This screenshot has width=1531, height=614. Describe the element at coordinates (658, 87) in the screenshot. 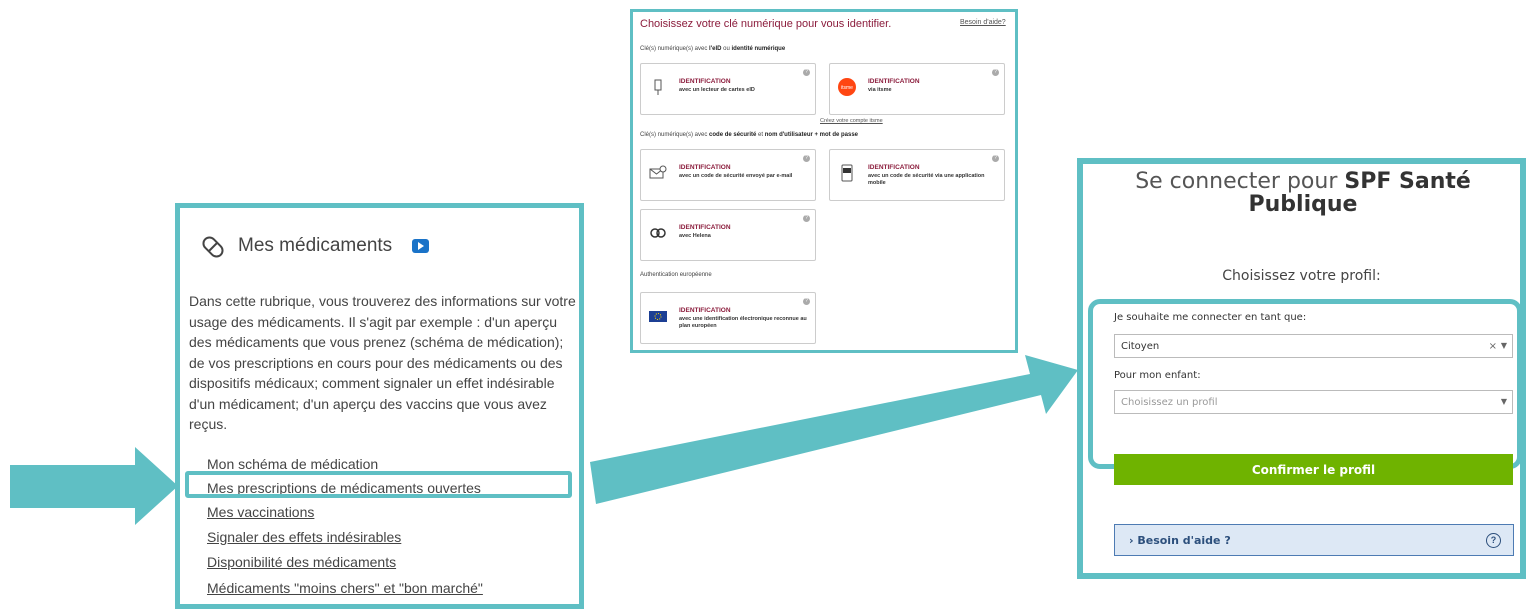

I see `card-reader-icon` at that location.